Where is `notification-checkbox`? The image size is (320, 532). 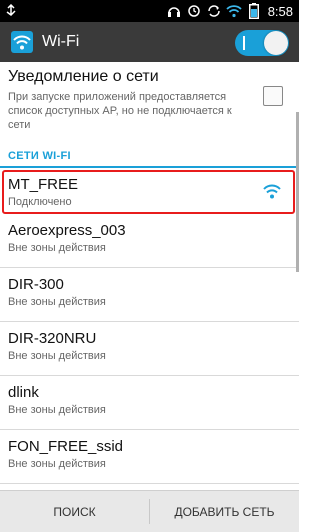 notification-checkbox is located at coordinates (273, 96).